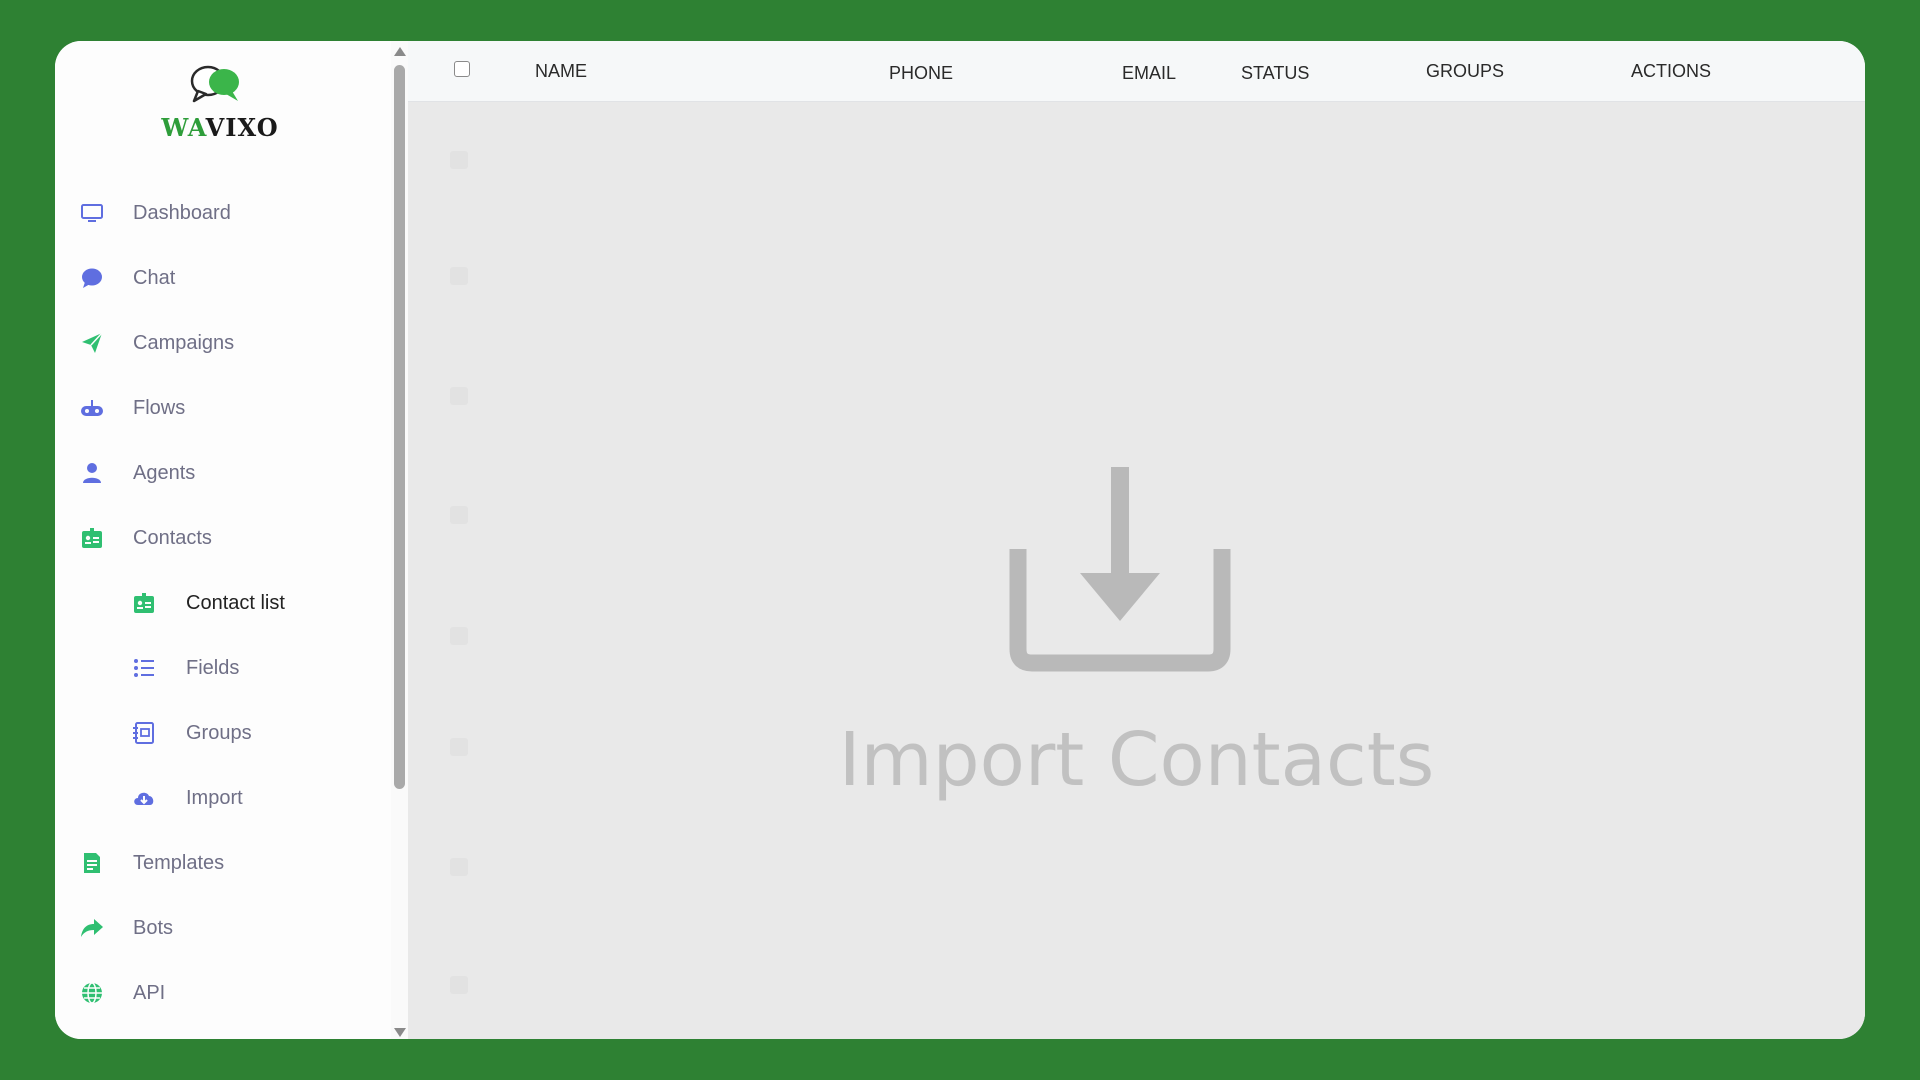 The width and height of the screenshot is (1920, 1080). I want to click on sidebar-item-label: Contacts, so click(172, 537).